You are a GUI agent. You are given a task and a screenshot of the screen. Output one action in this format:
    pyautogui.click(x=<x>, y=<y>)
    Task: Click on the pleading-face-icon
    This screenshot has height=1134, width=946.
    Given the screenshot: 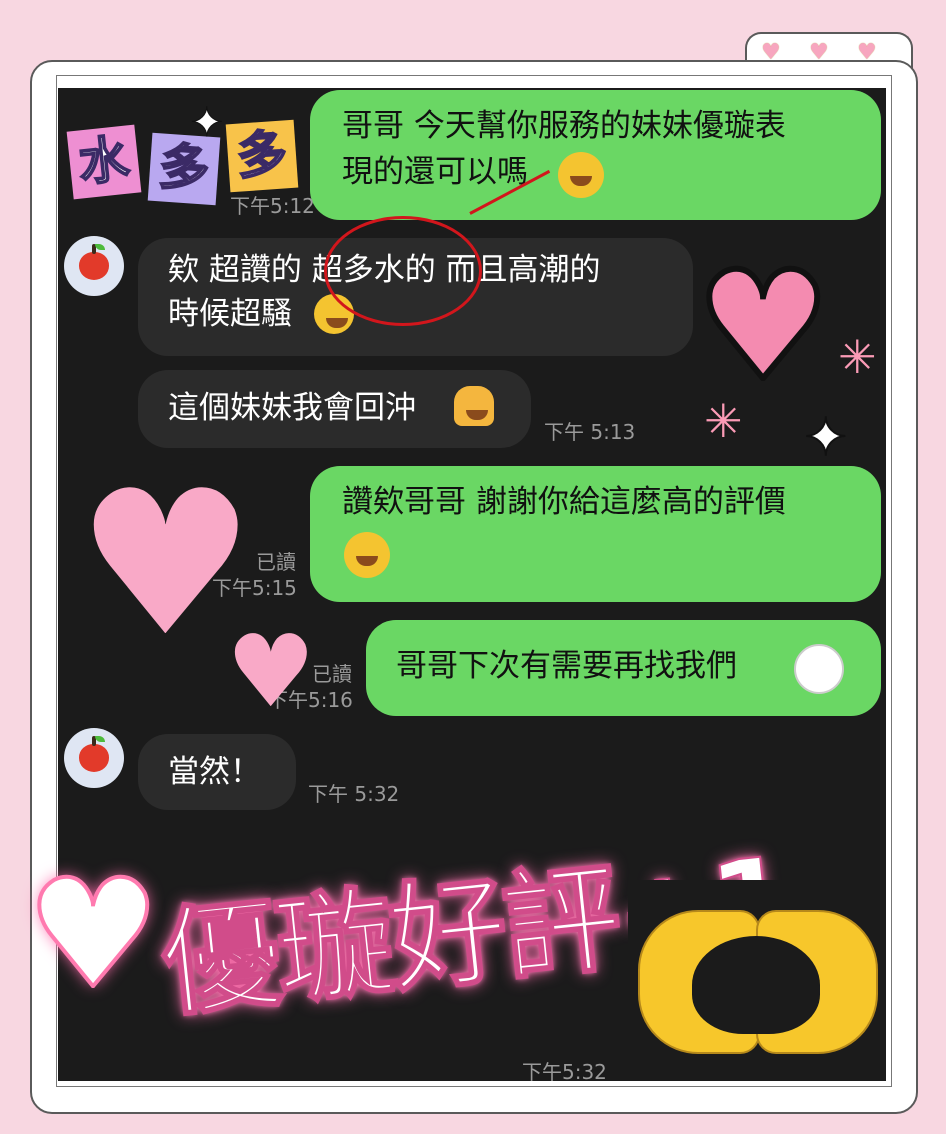 What is the action you would take?
    pyautogui.click(x=819, y=669)
    